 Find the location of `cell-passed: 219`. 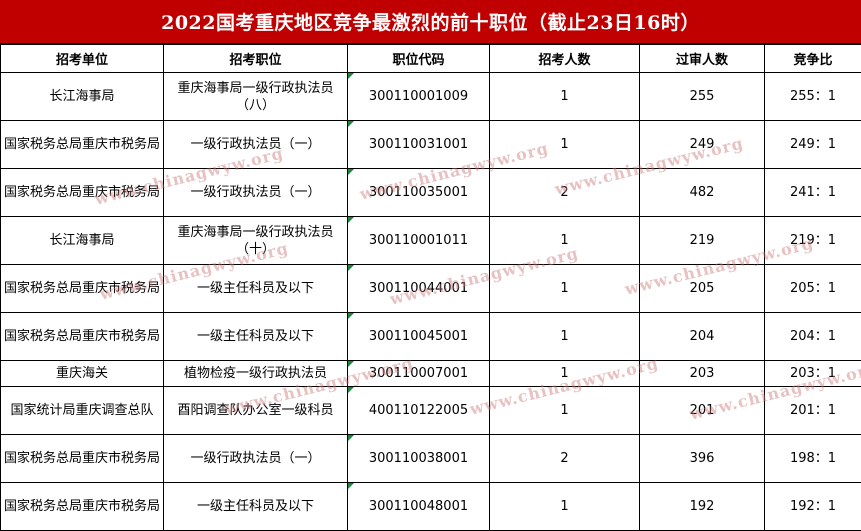

cell-passed: 219 is located at coordinates (702, 241).